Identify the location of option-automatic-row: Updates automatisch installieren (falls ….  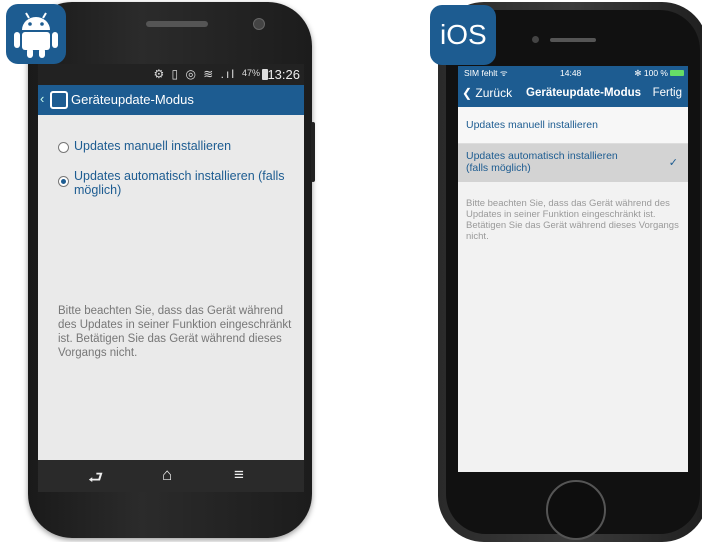
(573, 163).